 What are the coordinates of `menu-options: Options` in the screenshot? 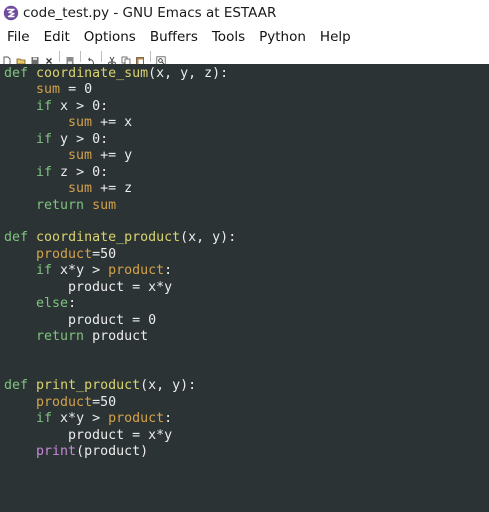 It's located at (110, 37).